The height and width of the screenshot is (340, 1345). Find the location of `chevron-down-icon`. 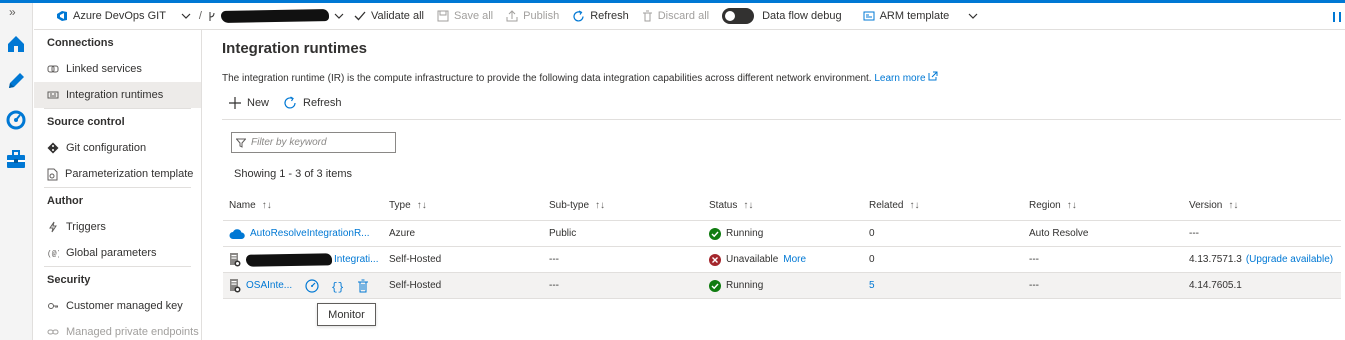

chevron-down-icon is located at coordinates (973, 16).